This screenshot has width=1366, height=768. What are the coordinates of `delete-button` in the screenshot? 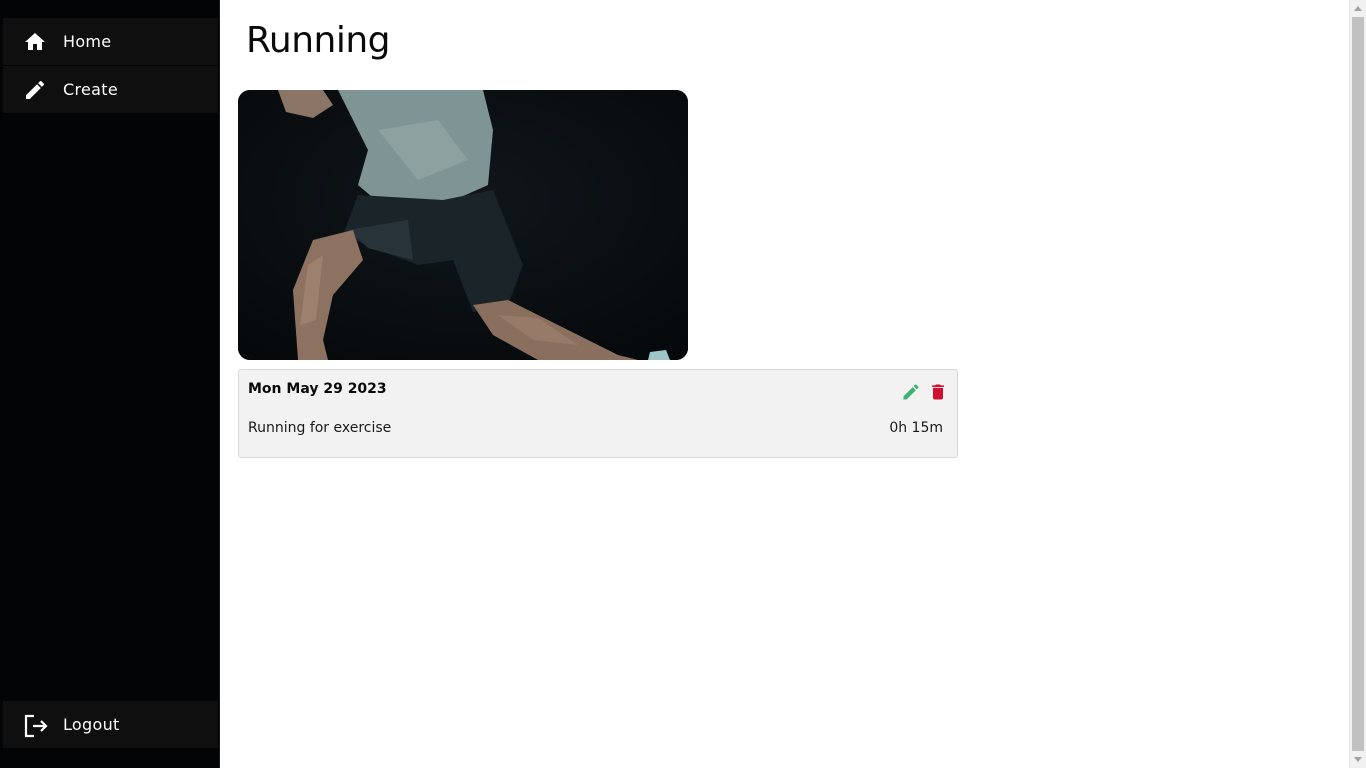 It's located at (938, 392).